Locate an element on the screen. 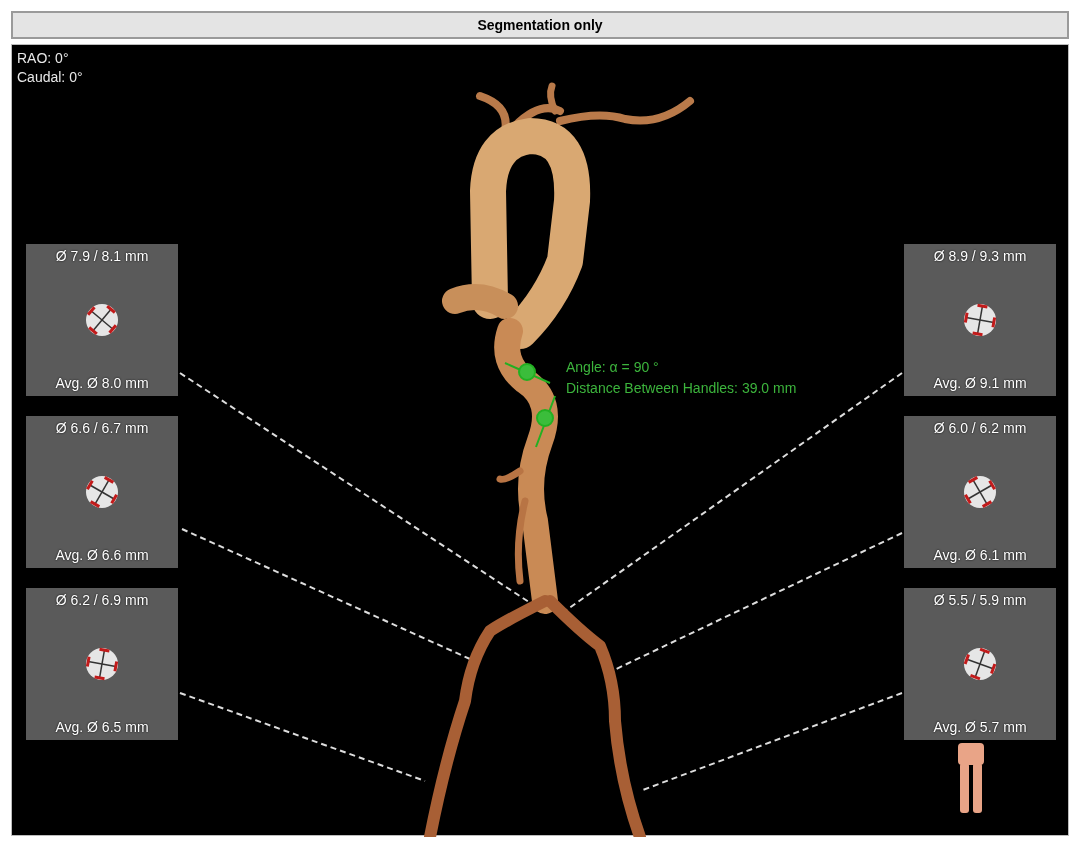 The image size is (1080, 847). average-diameter-label: Avg. Ø 6.1 mm is located at coordinates (980, 555).